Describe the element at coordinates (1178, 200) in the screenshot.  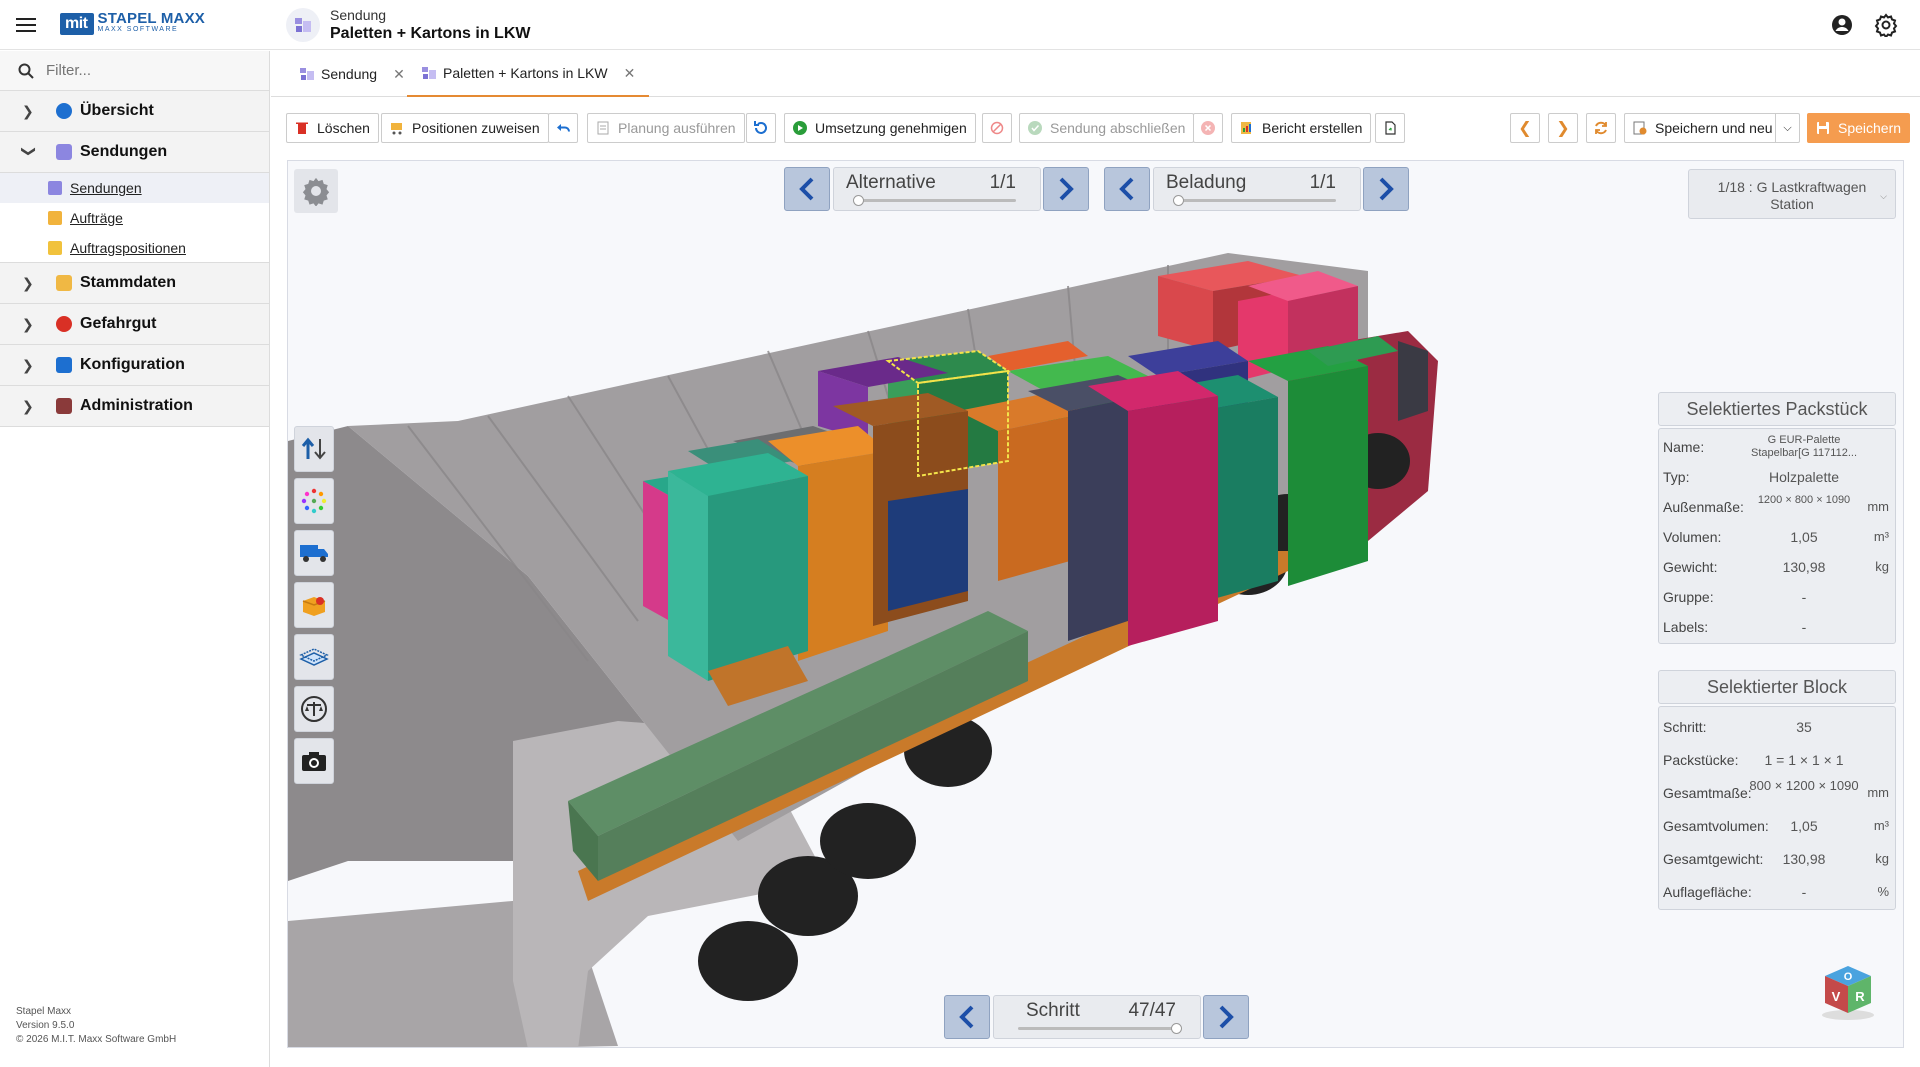
I see `loading-slider-knob` at that location.